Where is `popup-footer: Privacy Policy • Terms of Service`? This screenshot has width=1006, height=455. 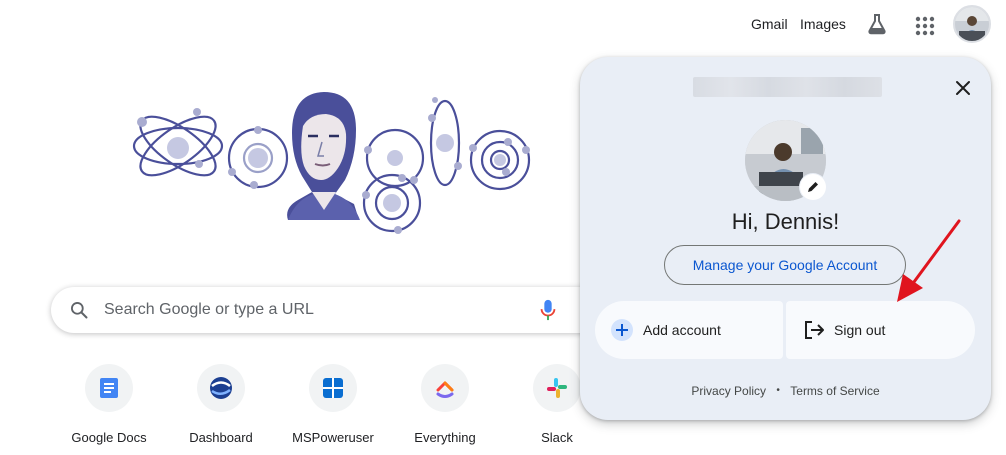
popup-footer: Privacy Policy • Terms of Service is located at coordinates (785, 390).